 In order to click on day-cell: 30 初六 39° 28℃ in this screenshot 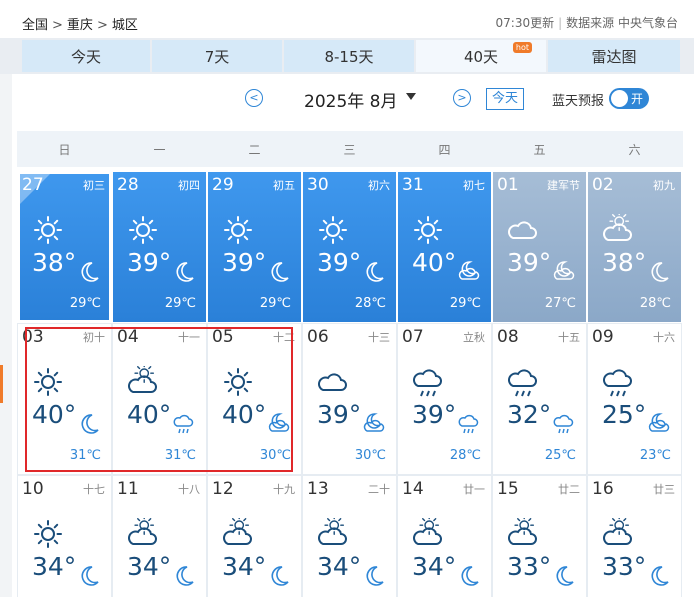, I will do `click(349, 247)`.